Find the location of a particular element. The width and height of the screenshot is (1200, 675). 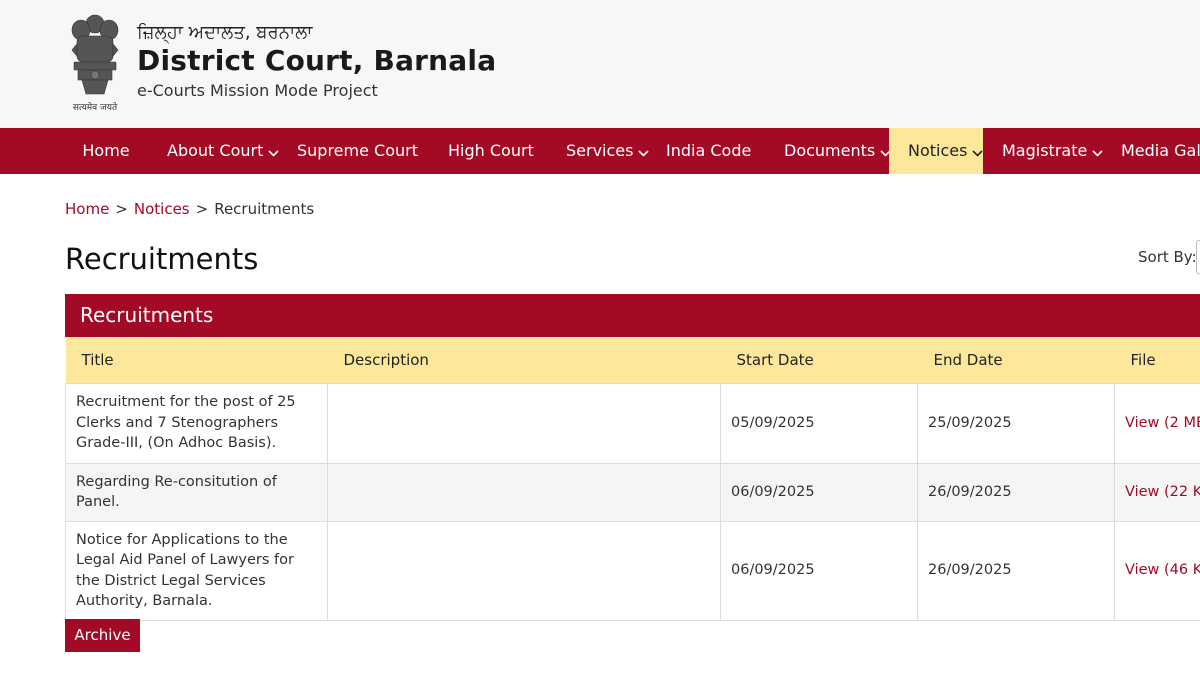

breadcrumb-current: Recruitments is located at coordinates (264, 209).